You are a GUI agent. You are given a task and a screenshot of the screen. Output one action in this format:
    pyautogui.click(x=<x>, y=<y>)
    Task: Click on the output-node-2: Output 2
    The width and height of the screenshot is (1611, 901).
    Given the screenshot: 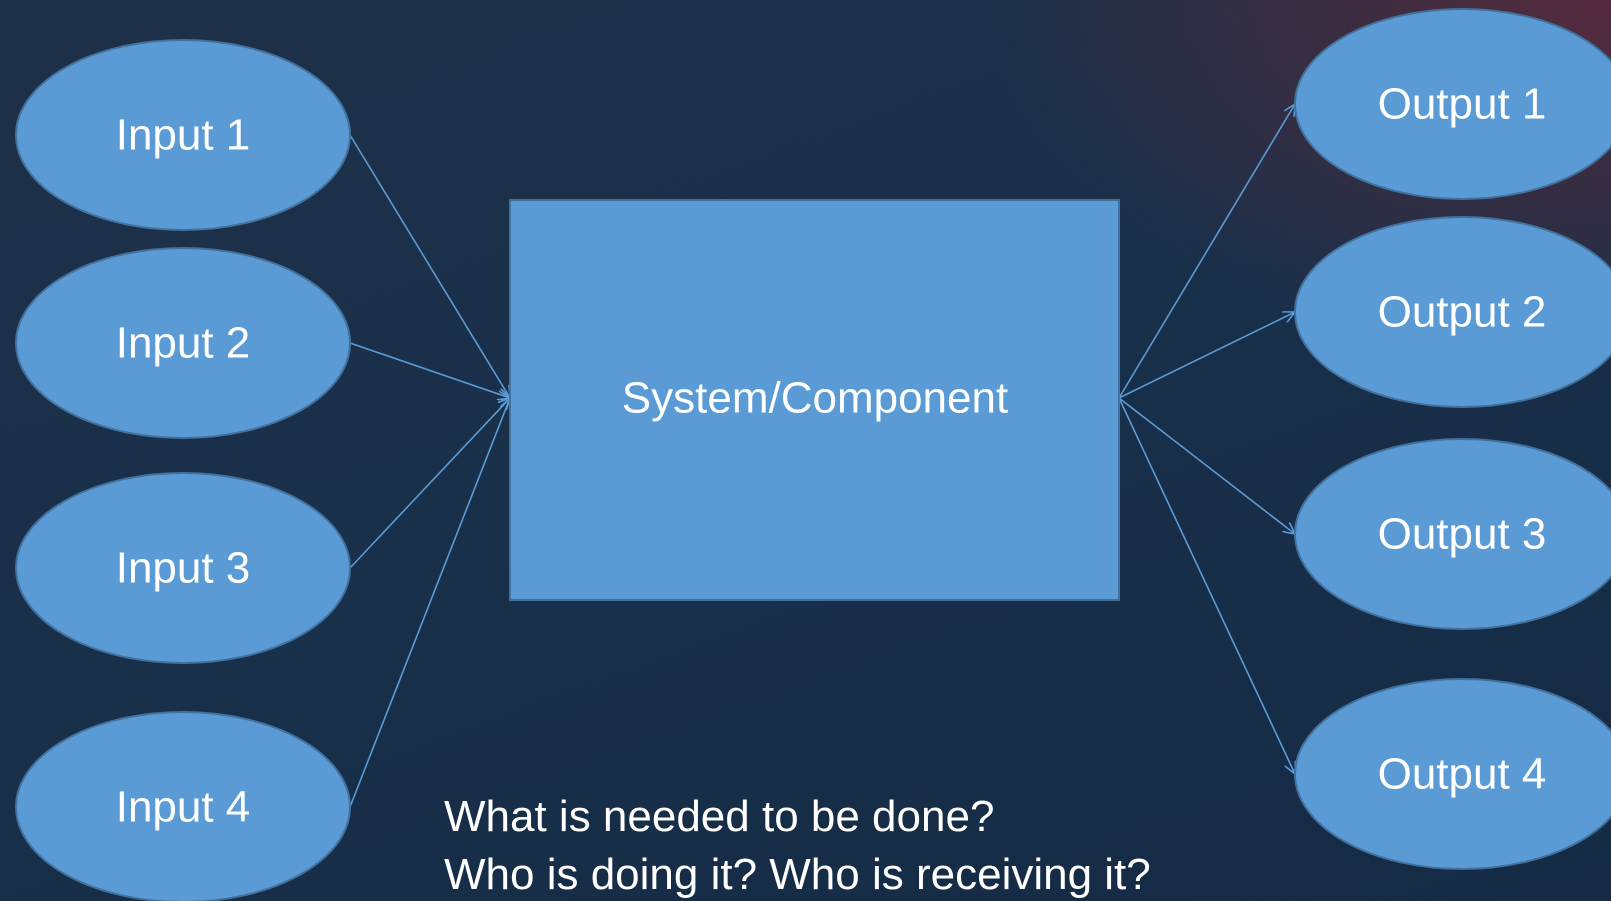 What is the action you would take?
    pyautogui.click(x=1452, y=312)
    